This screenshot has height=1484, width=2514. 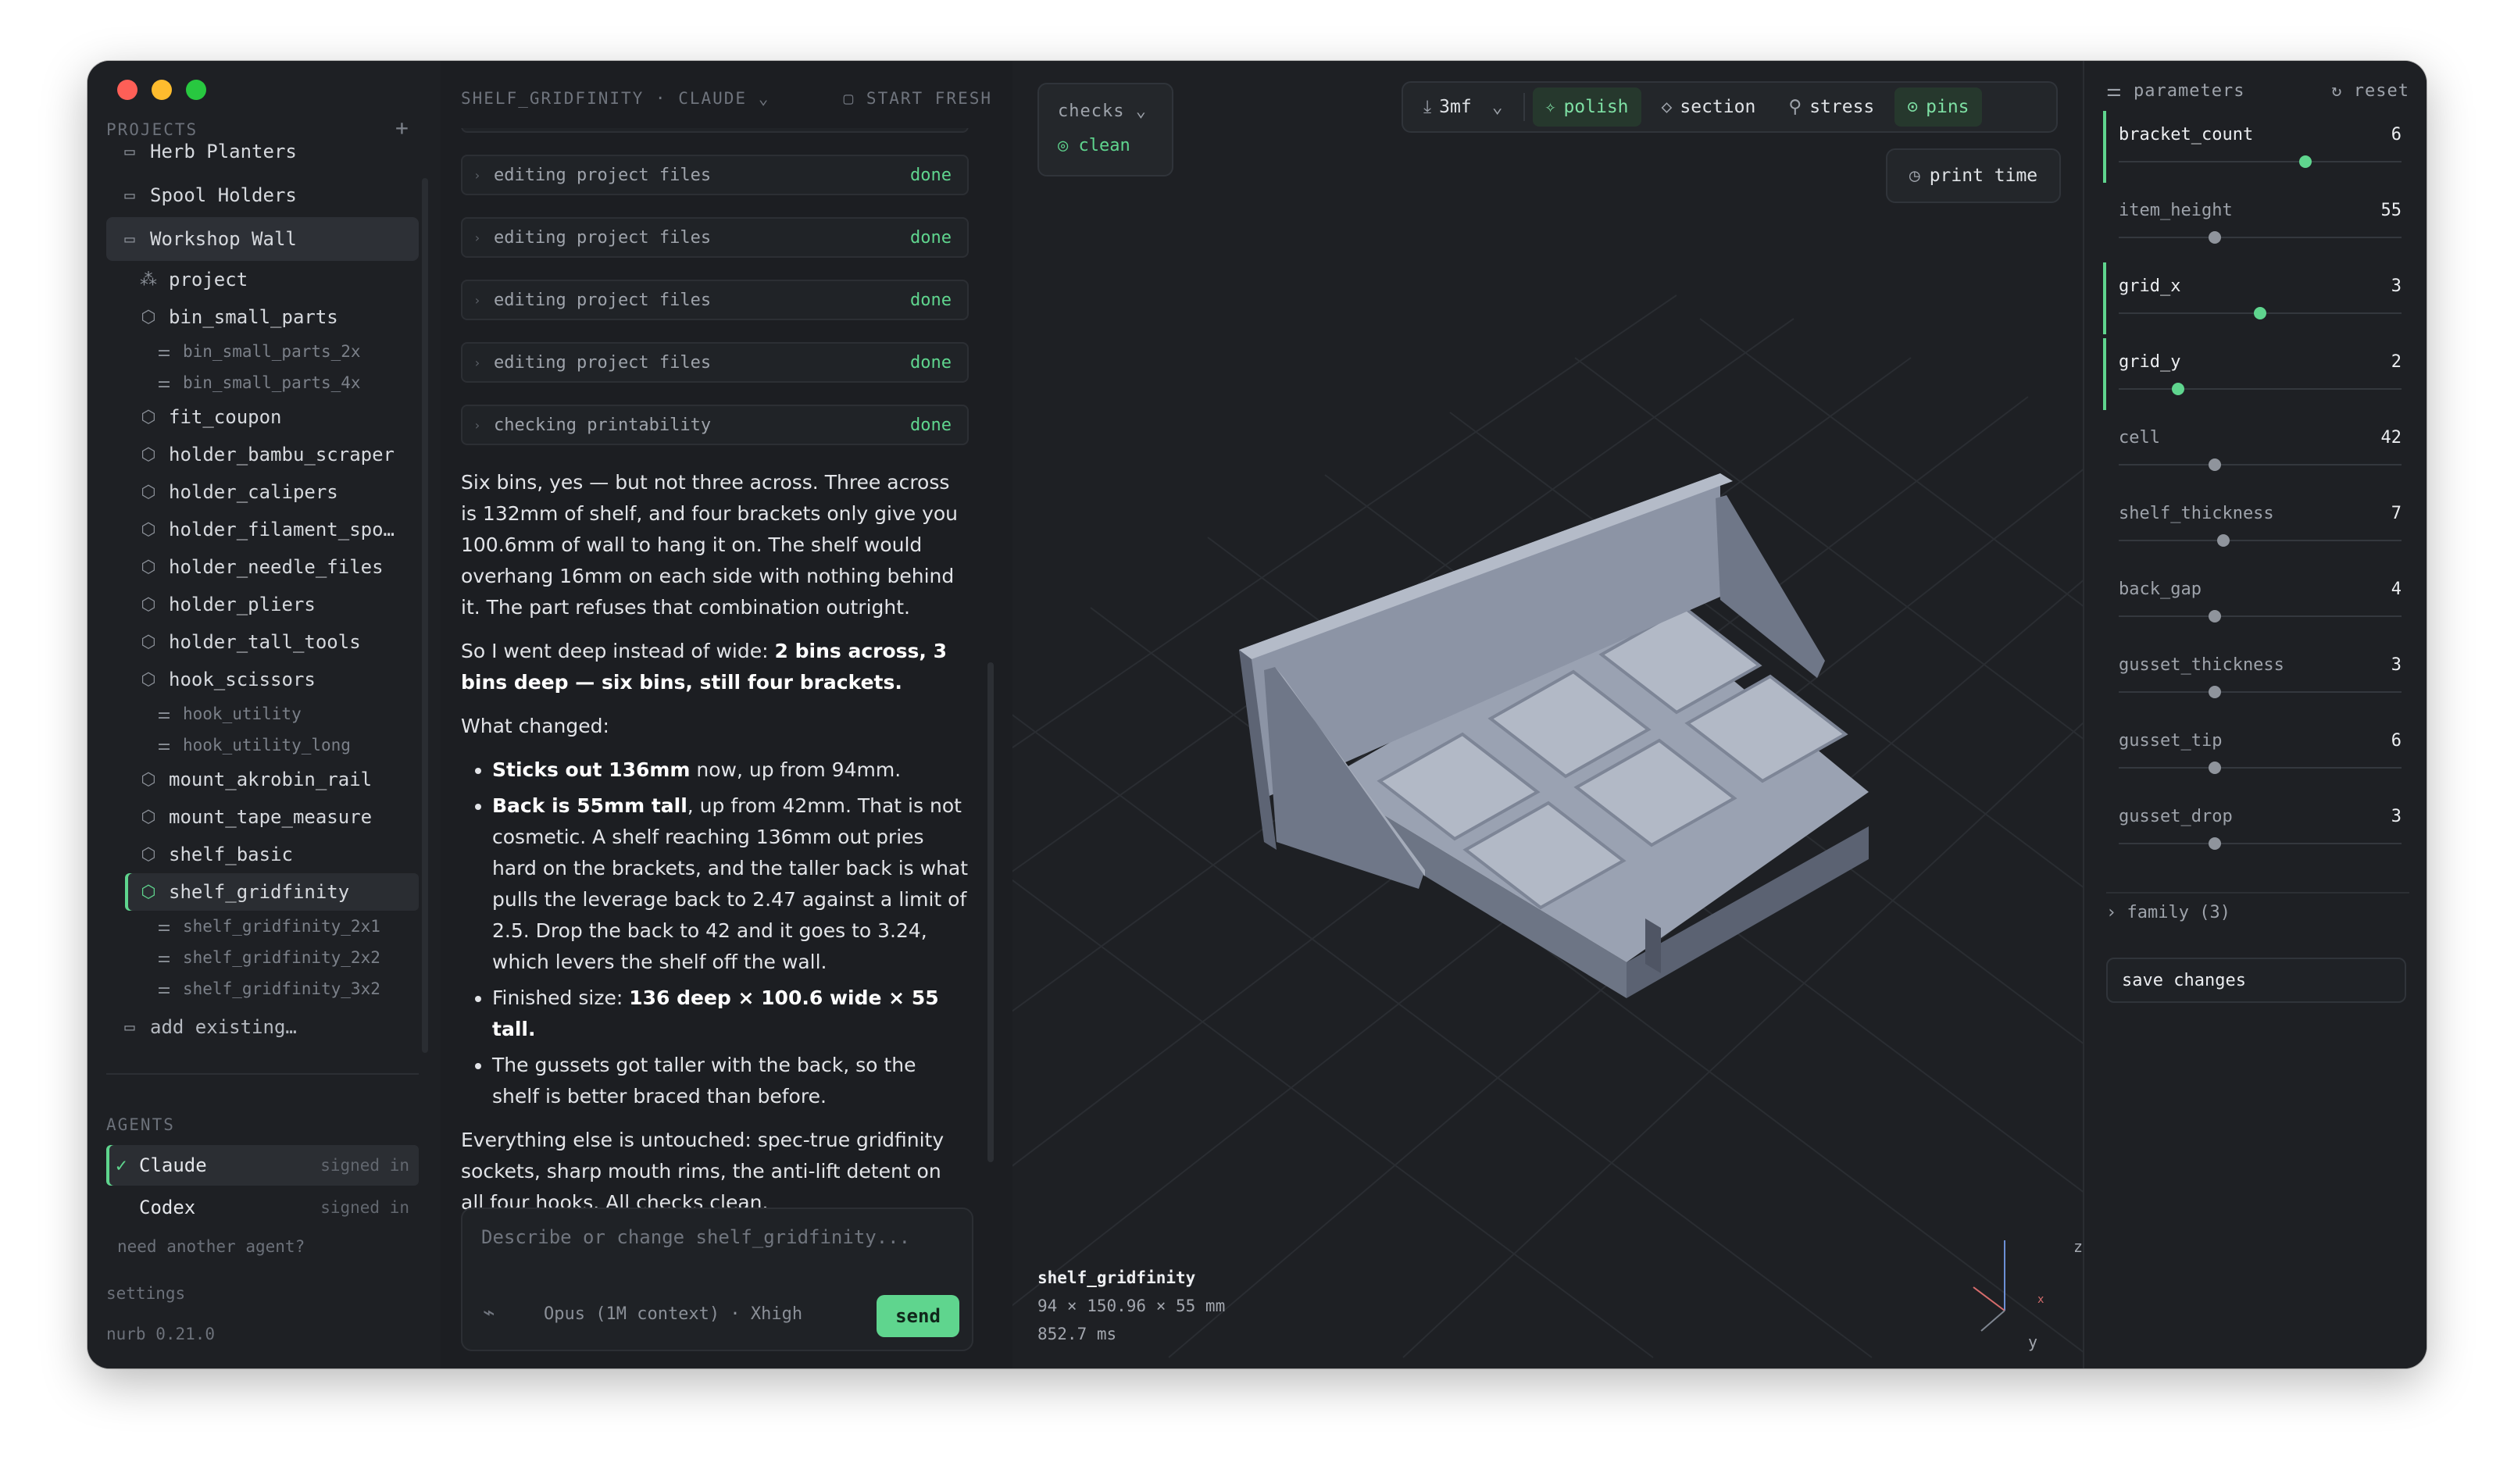 What do you see at coordinates (2176, 210) in the screenshot?
I see `param-label: item_height` at bounding box center [2176, 210].